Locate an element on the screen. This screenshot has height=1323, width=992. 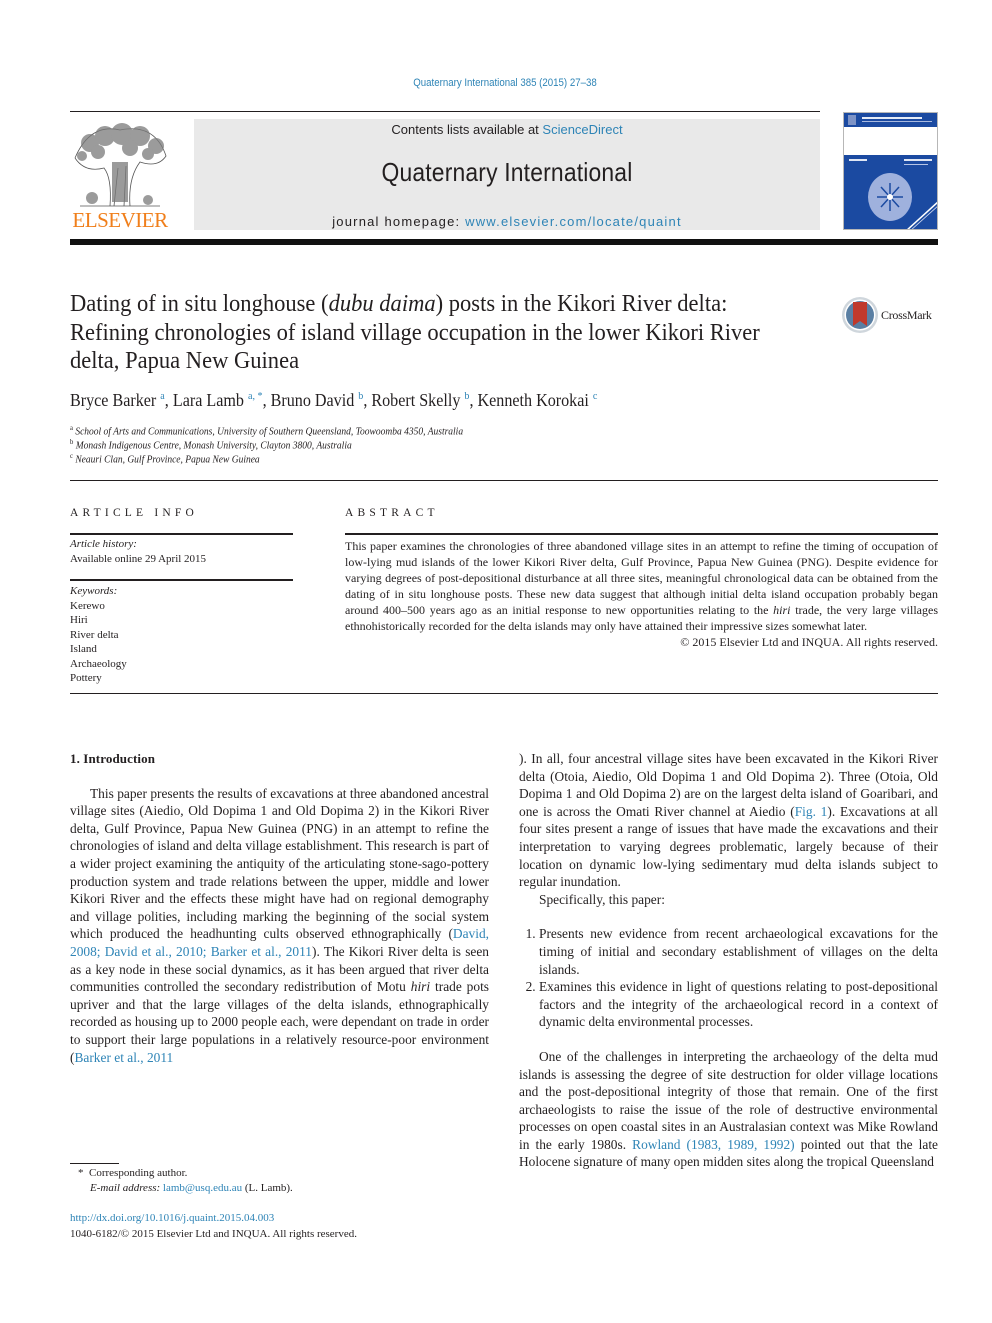
crossmark-button: CrossMark is located at coordinates (891, 316).